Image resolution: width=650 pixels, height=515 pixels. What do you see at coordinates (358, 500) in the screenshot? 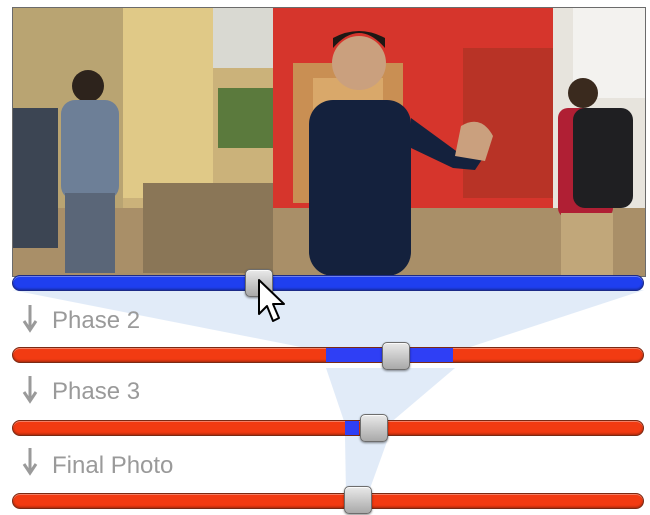
I see `final-photo-thumb` at bounding box center [358, 500].